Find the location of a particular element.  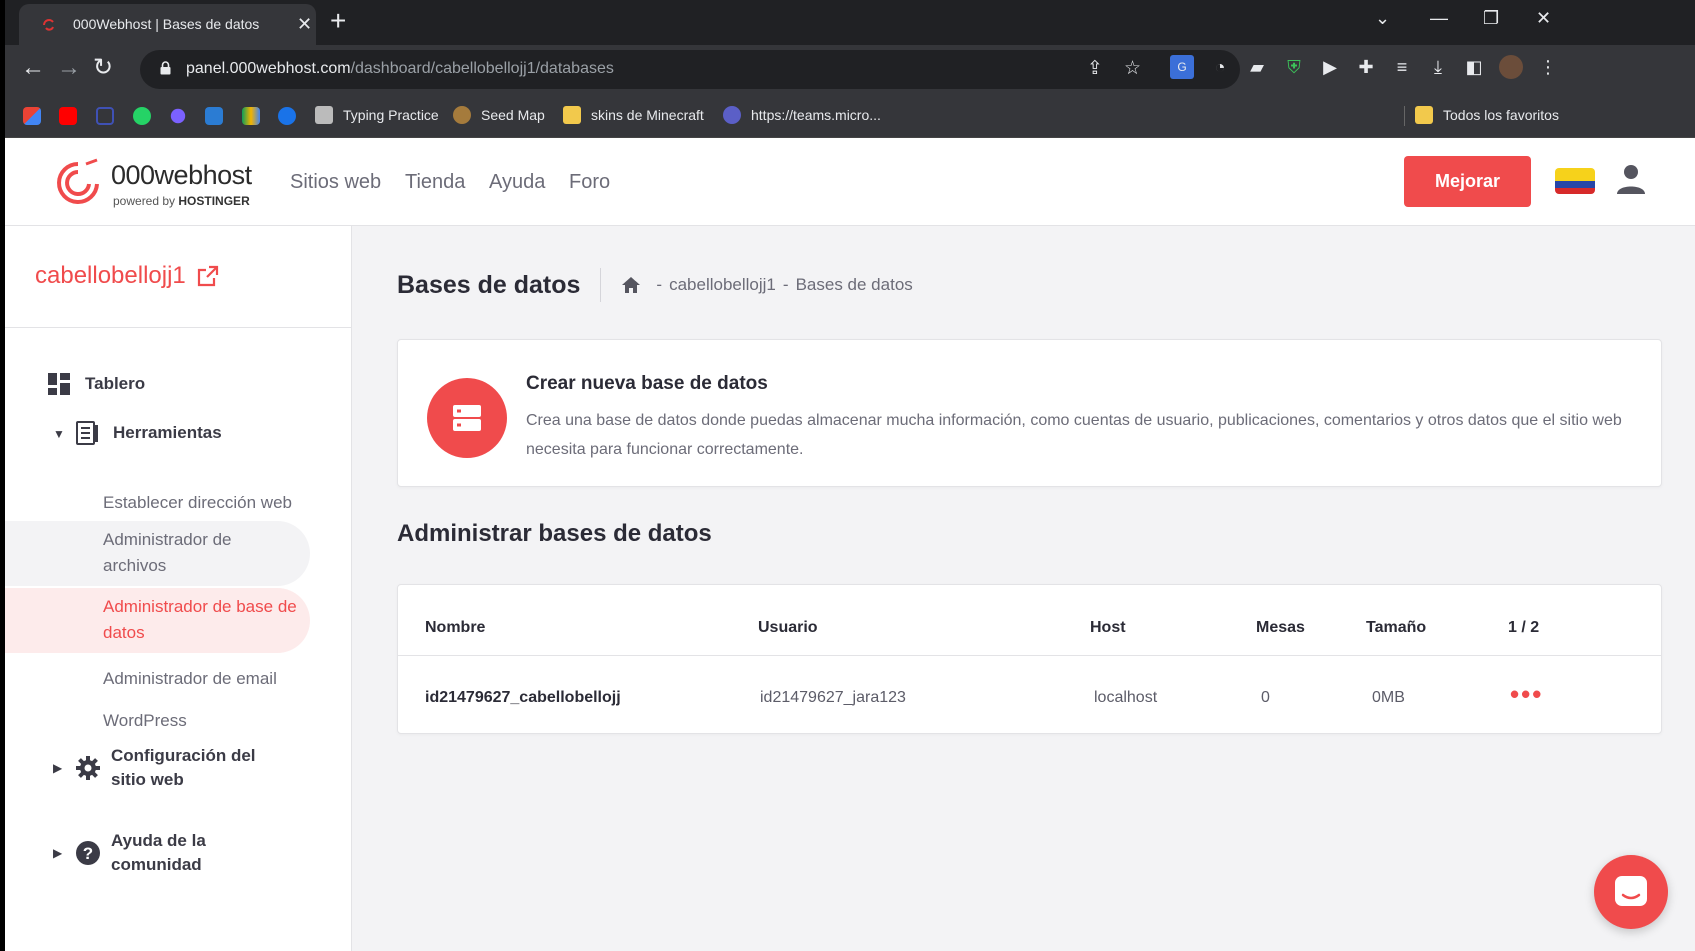

minimize-button: — is located at coordinates (1439, 18).